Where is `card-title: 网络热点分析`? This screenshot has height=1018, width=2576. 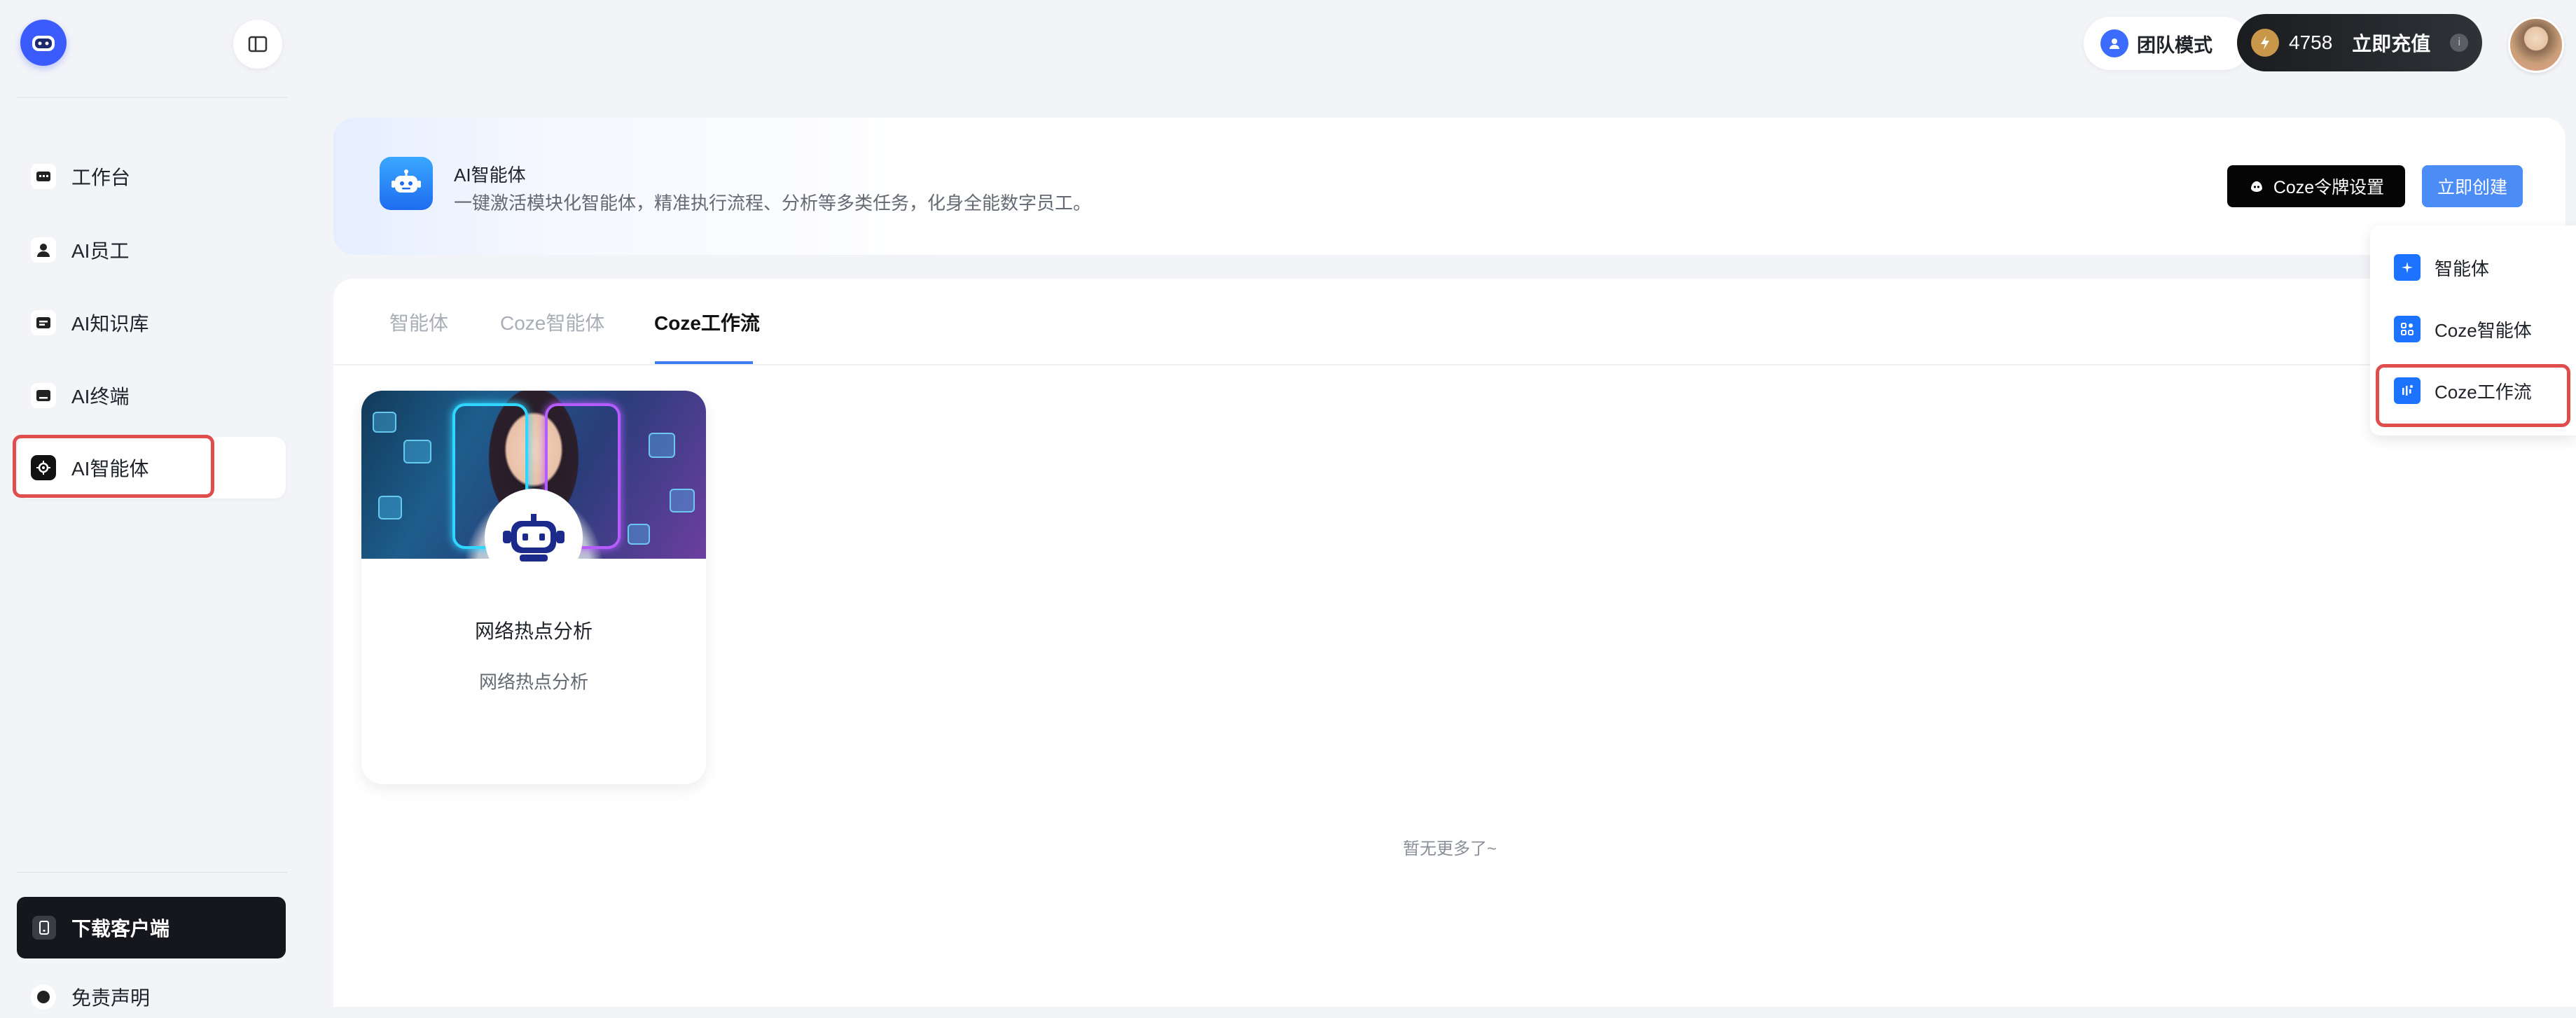
card-title: 网络热点分析 is located at coordinates (533, 631).